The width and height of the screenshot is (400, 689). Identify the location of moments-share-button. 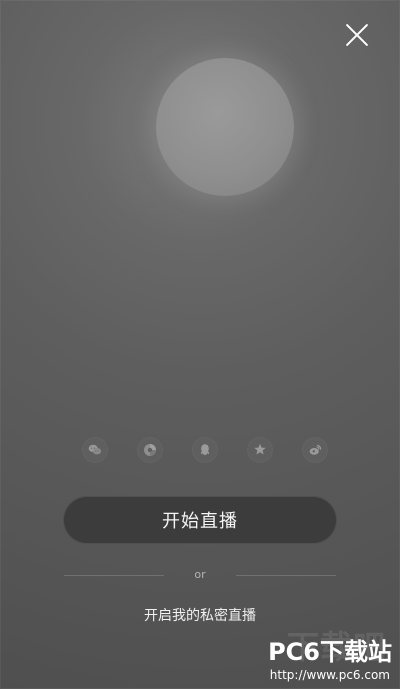
(150, 450).